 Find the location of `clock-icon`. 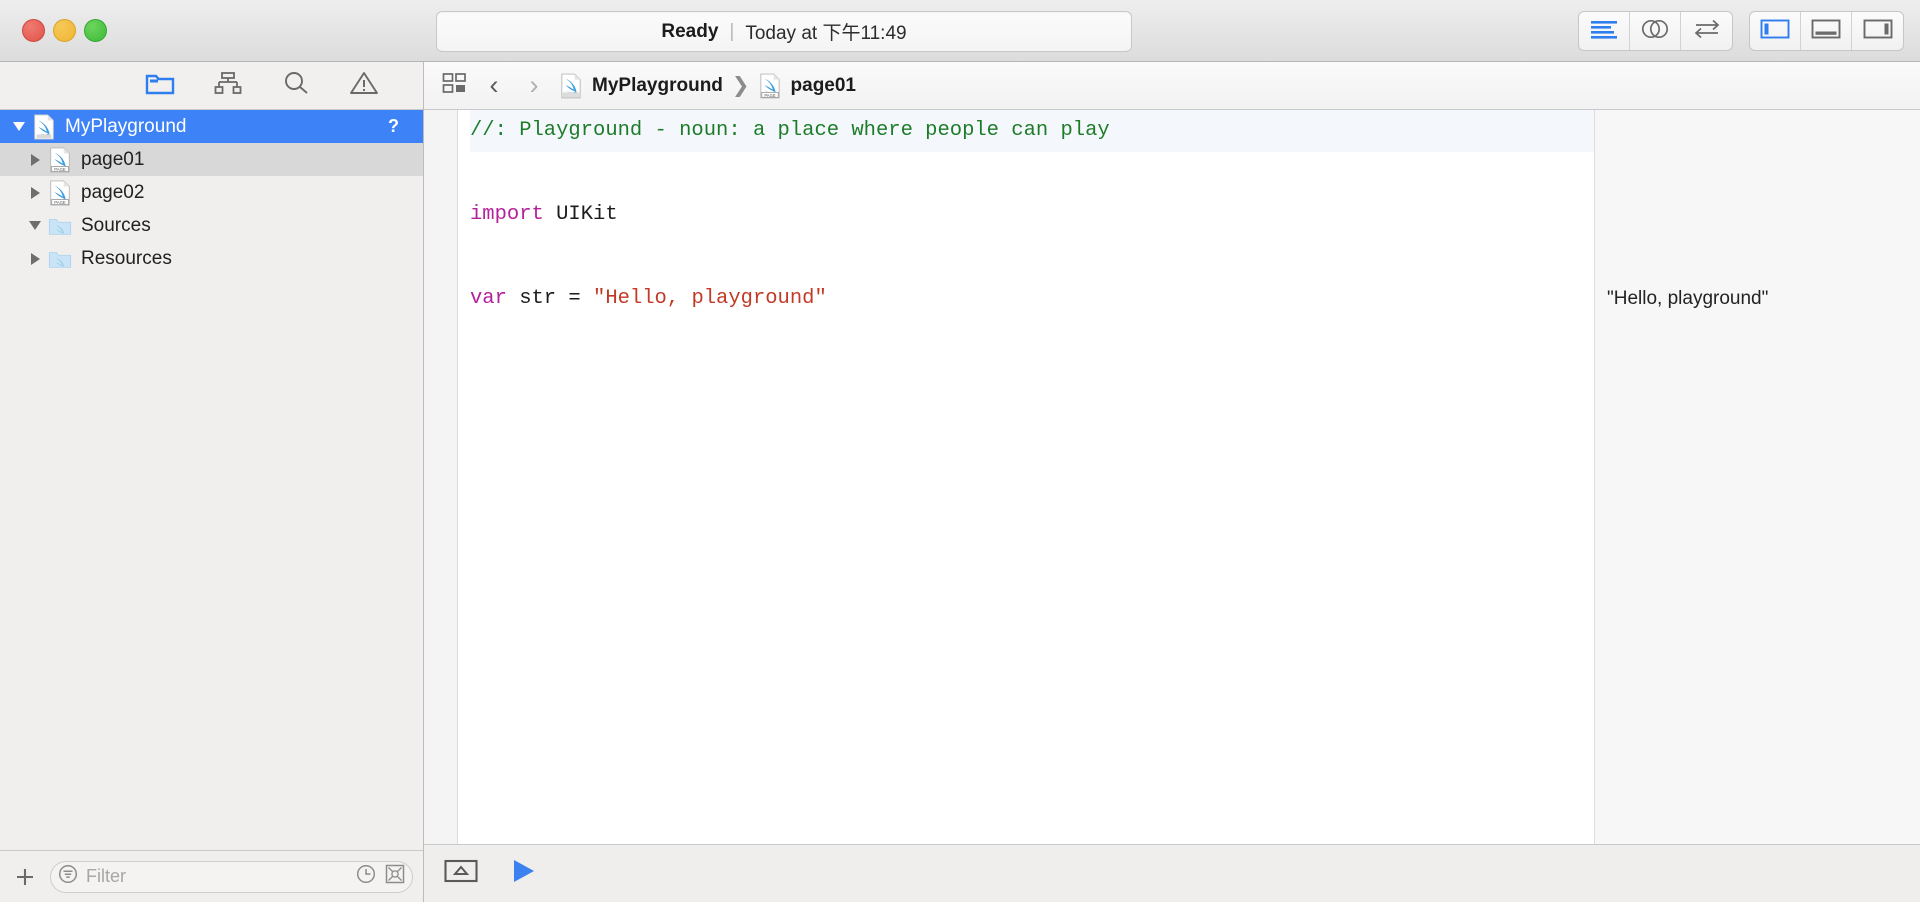

clock-icon is located at coordinates (366, 876).